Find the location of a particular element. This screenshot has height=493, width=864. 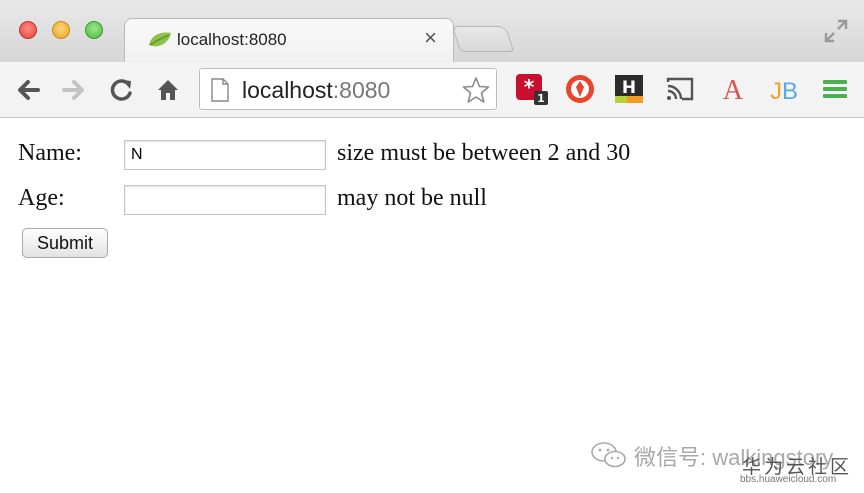

jetbrains-icon: J B is located at coordinates (784, 91).